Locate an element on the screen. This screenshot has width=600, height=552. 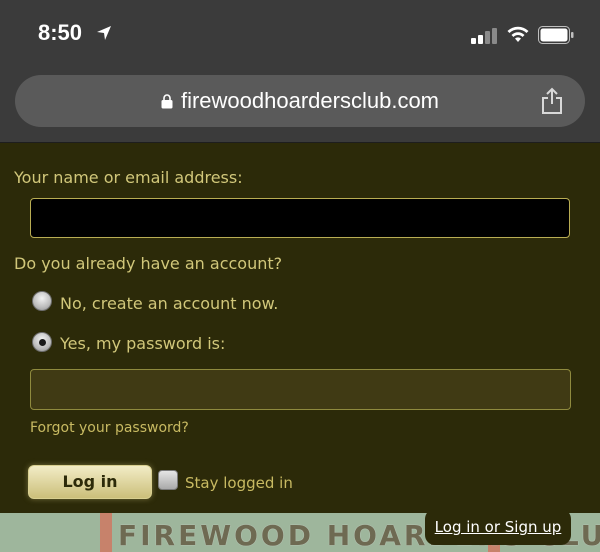
login-button: Log in is located at coordinates (90, 482).